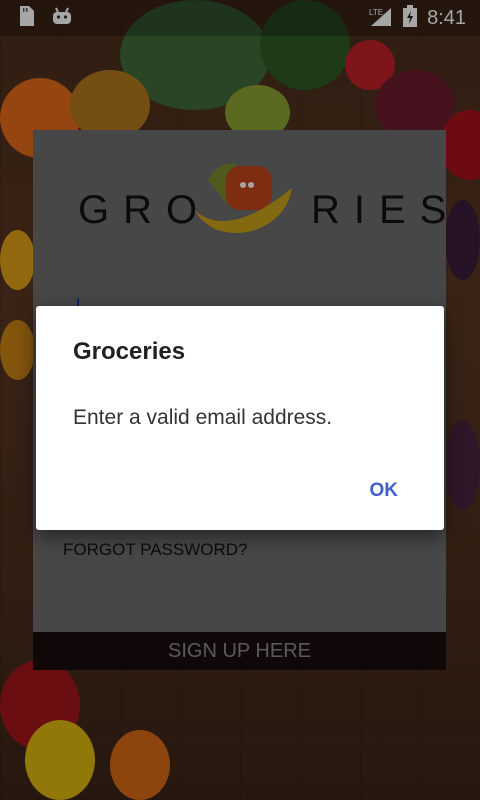 This screenshot has width=480, height=800. Describe the element at coordinates (384, 491) in the screenshot. I see `ok-button: OK` at that location.